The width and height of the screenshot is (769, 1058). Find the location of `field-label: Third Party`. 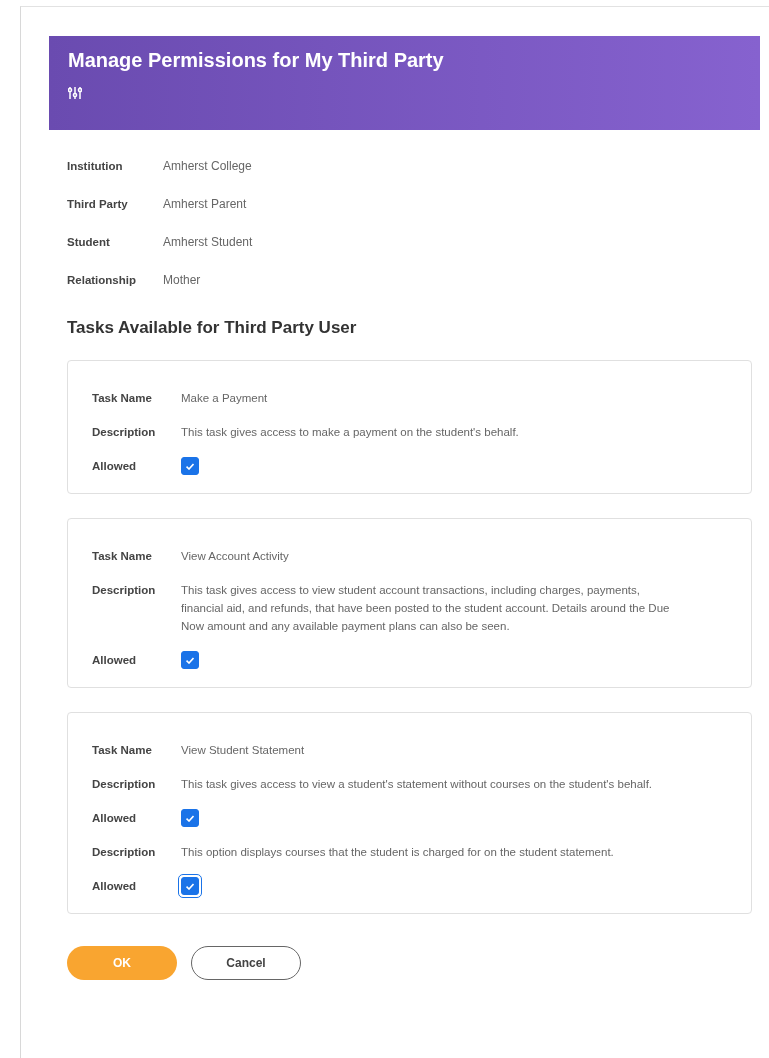

field-label: Third Party is located at coordinates (98, 204).